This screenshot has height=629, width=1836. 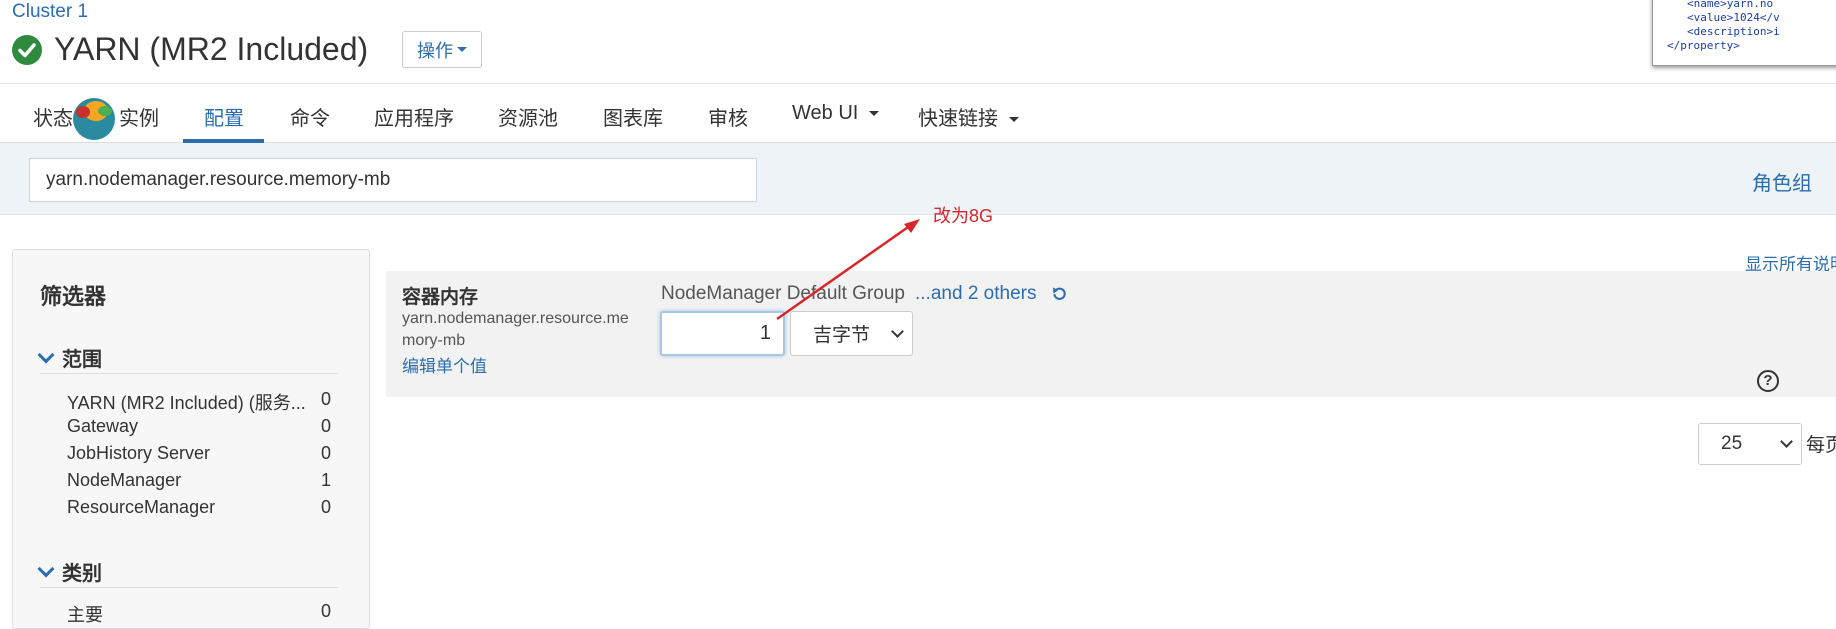 I want to click on cluster-link: Cluster 1, so click(x=50, y=12).